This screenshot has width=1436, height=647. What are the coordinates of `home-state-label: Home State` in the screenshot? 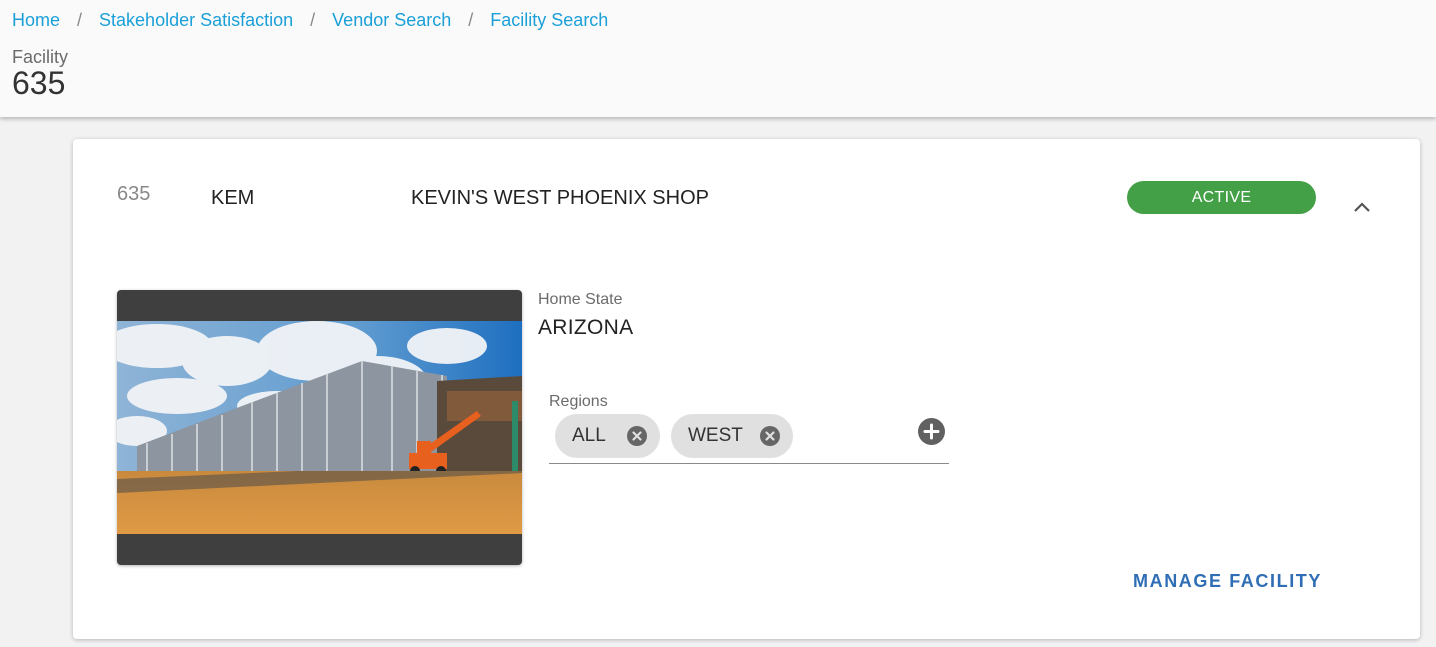 It's located at (580, 299).